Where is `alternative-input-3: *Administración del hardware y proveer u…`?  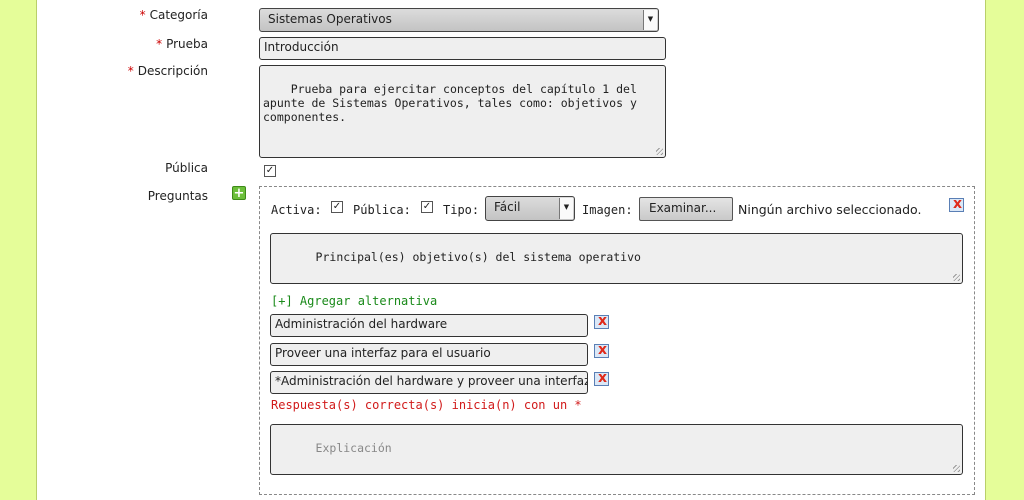 alternative-input-3: *Administración del hardware y proveer u… is located at coordinates (429, 382).